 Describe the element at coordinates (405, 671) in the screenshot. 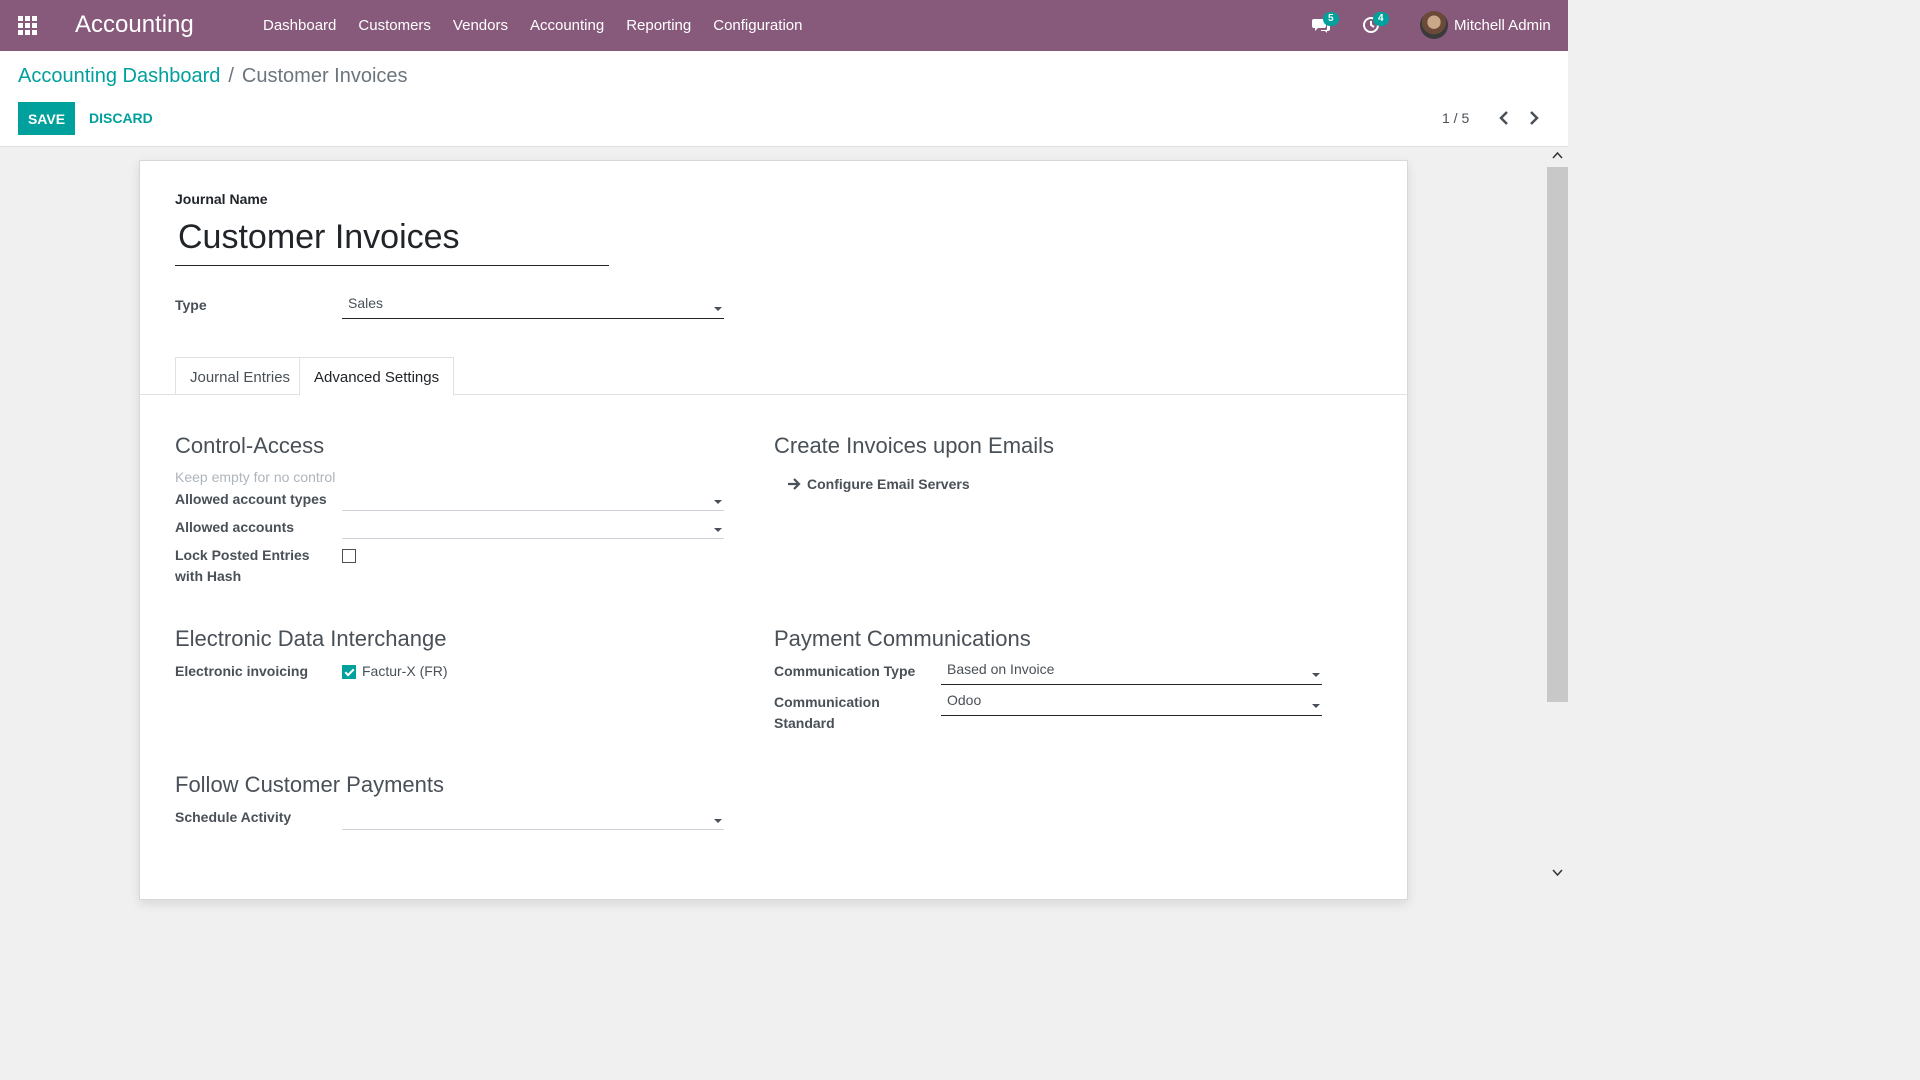

I see `factur-x-label: Factur-X (FR)` at that location.